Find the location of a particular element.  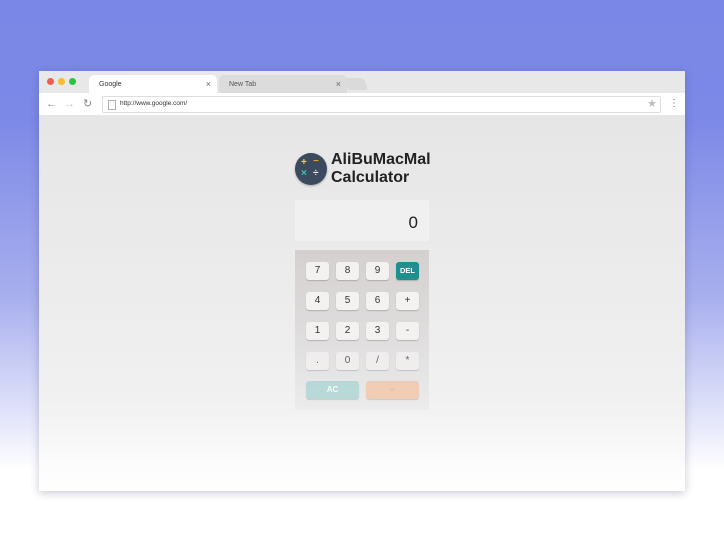

multiply-button: * is located at coordinates (407, 361).